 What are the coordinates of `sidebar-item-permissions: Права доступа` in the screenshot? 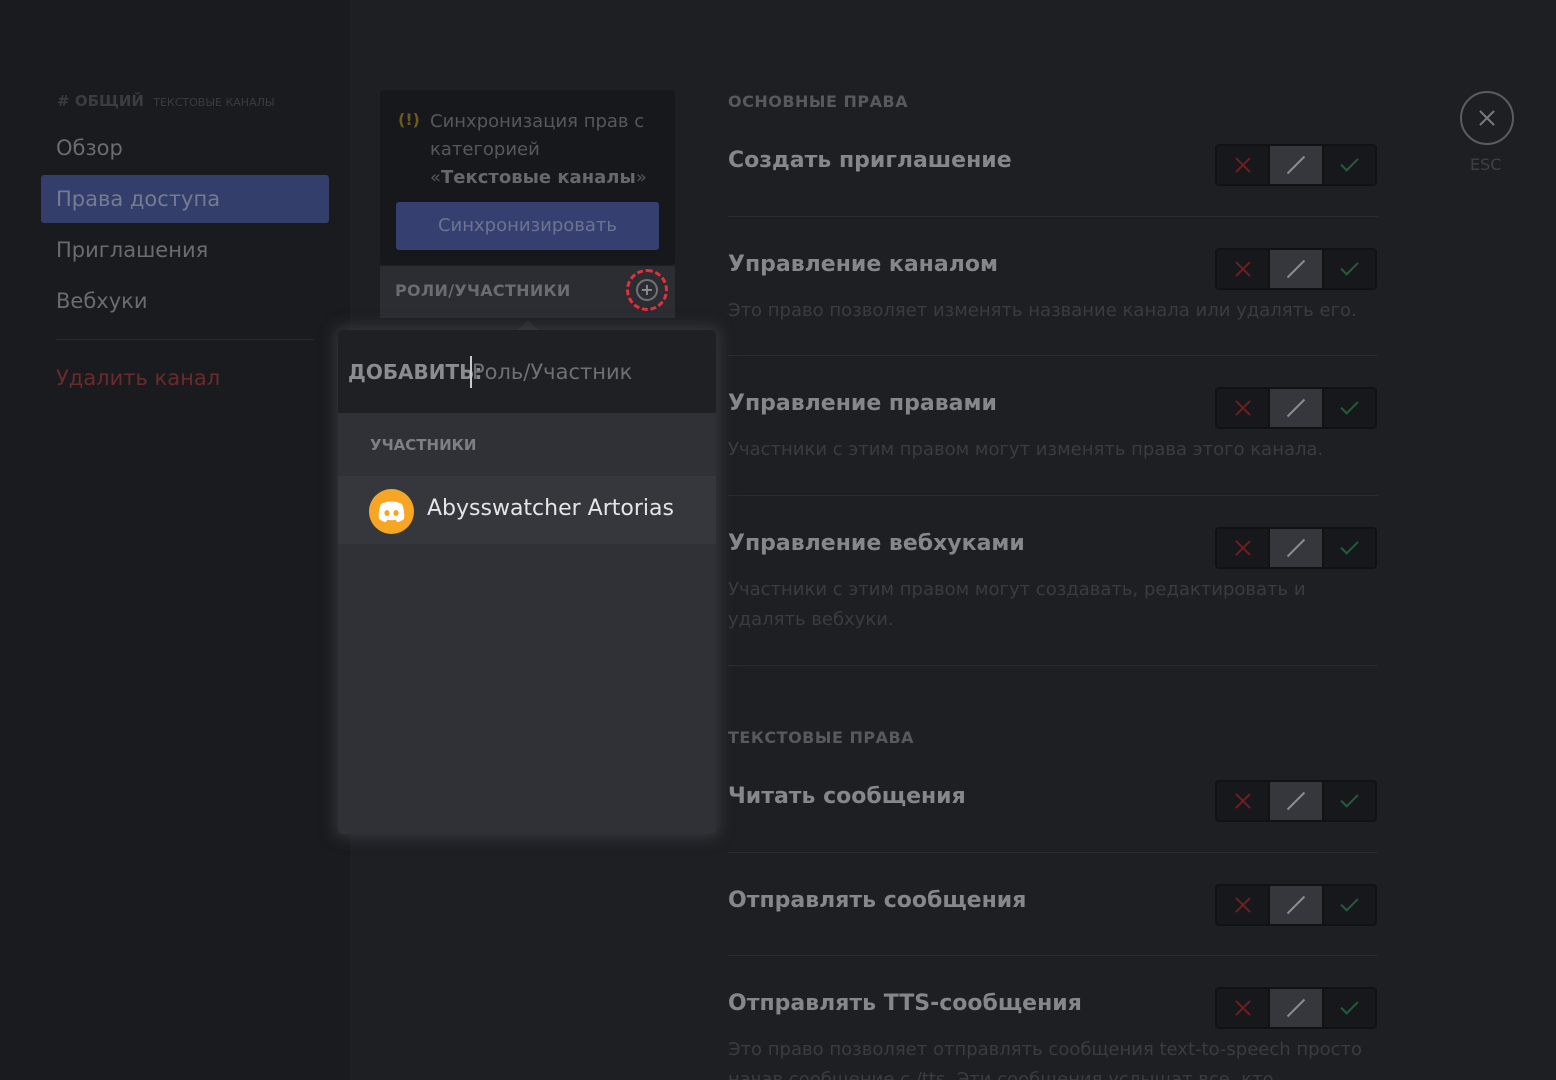 It's located at (185, 199).